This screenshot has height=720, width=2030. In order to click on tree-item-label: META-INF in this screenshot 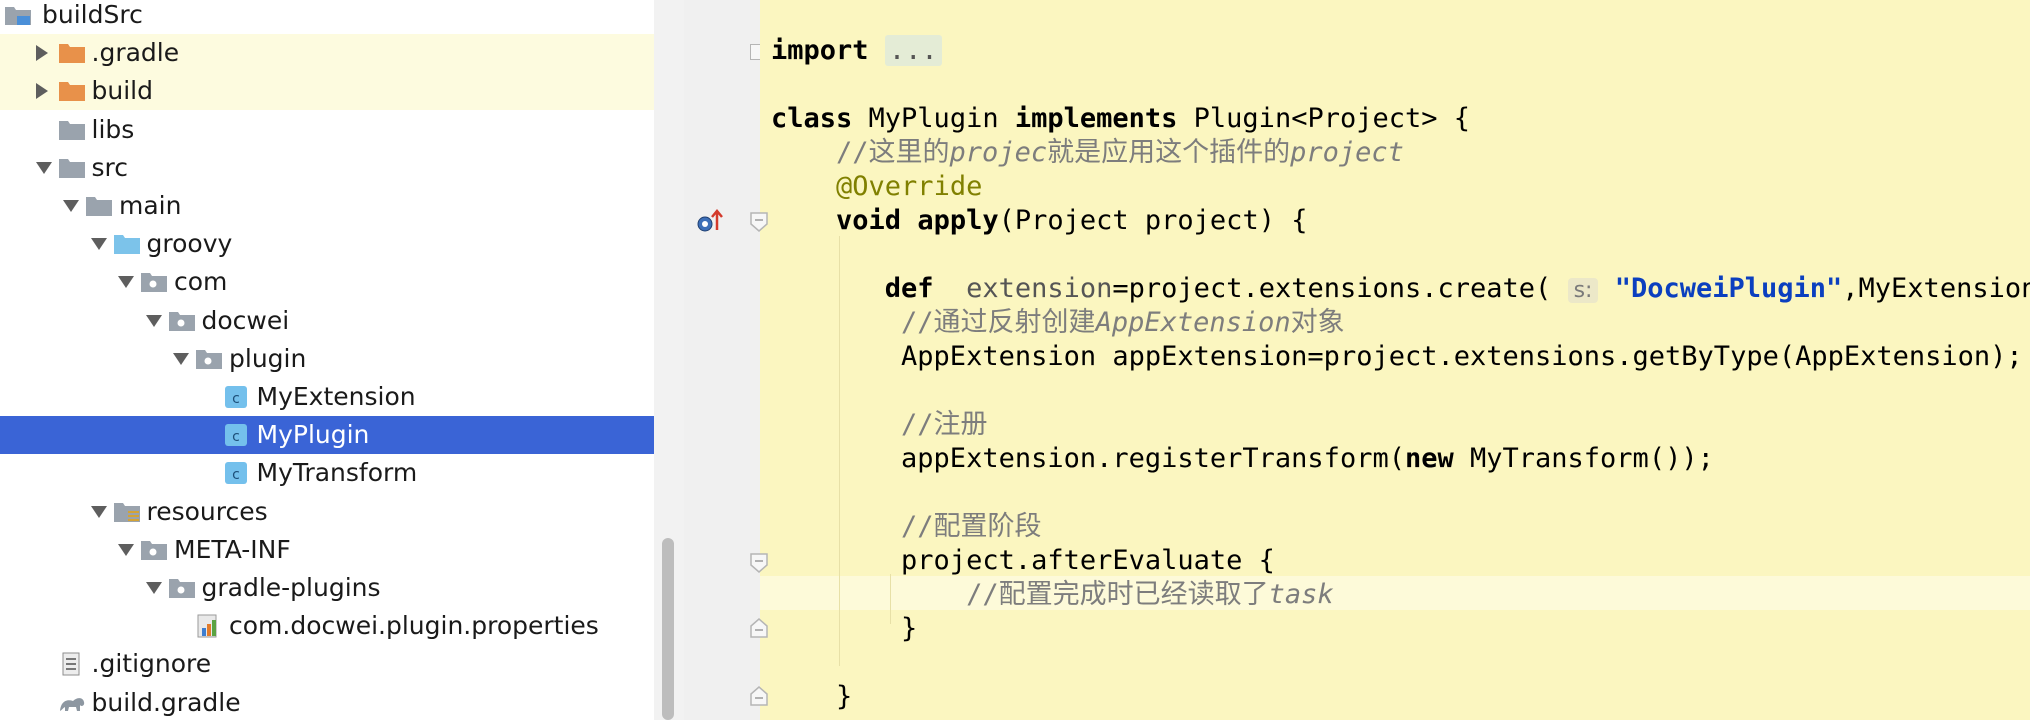, I will do `click(232, 549)`.